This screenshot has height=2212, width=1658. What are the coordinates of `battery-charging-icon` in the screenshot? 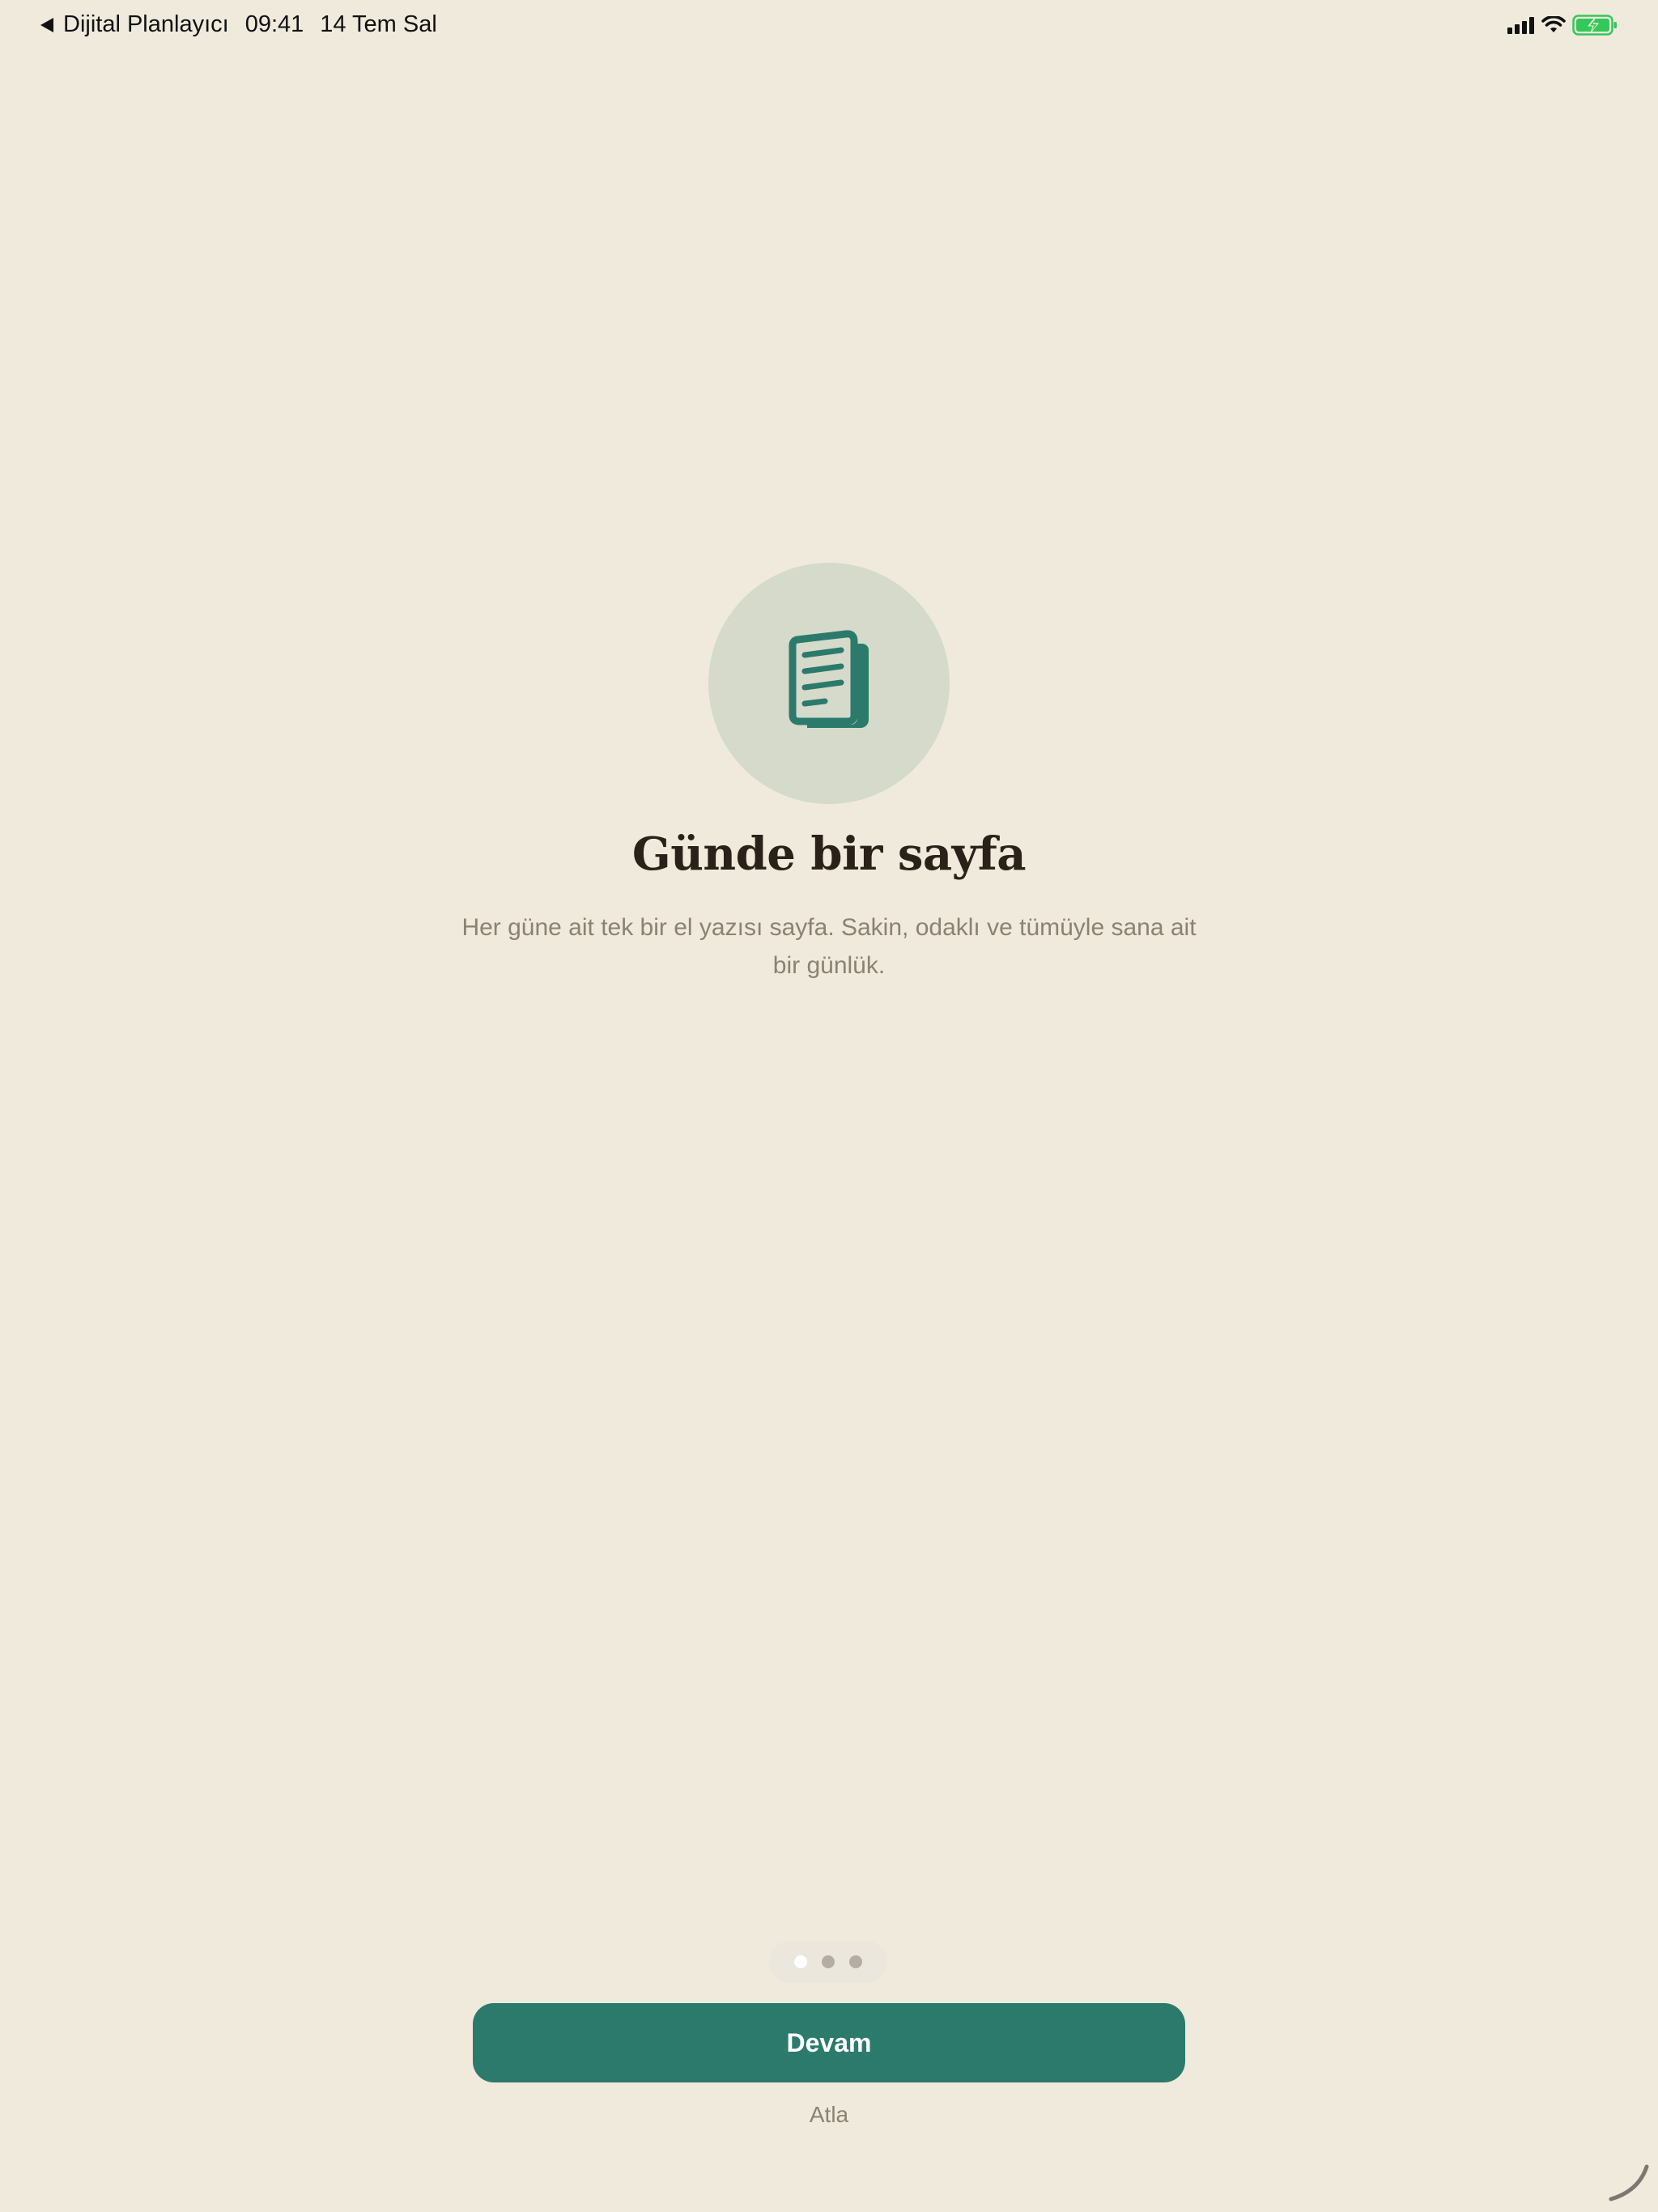 It's located at (1594, 26).